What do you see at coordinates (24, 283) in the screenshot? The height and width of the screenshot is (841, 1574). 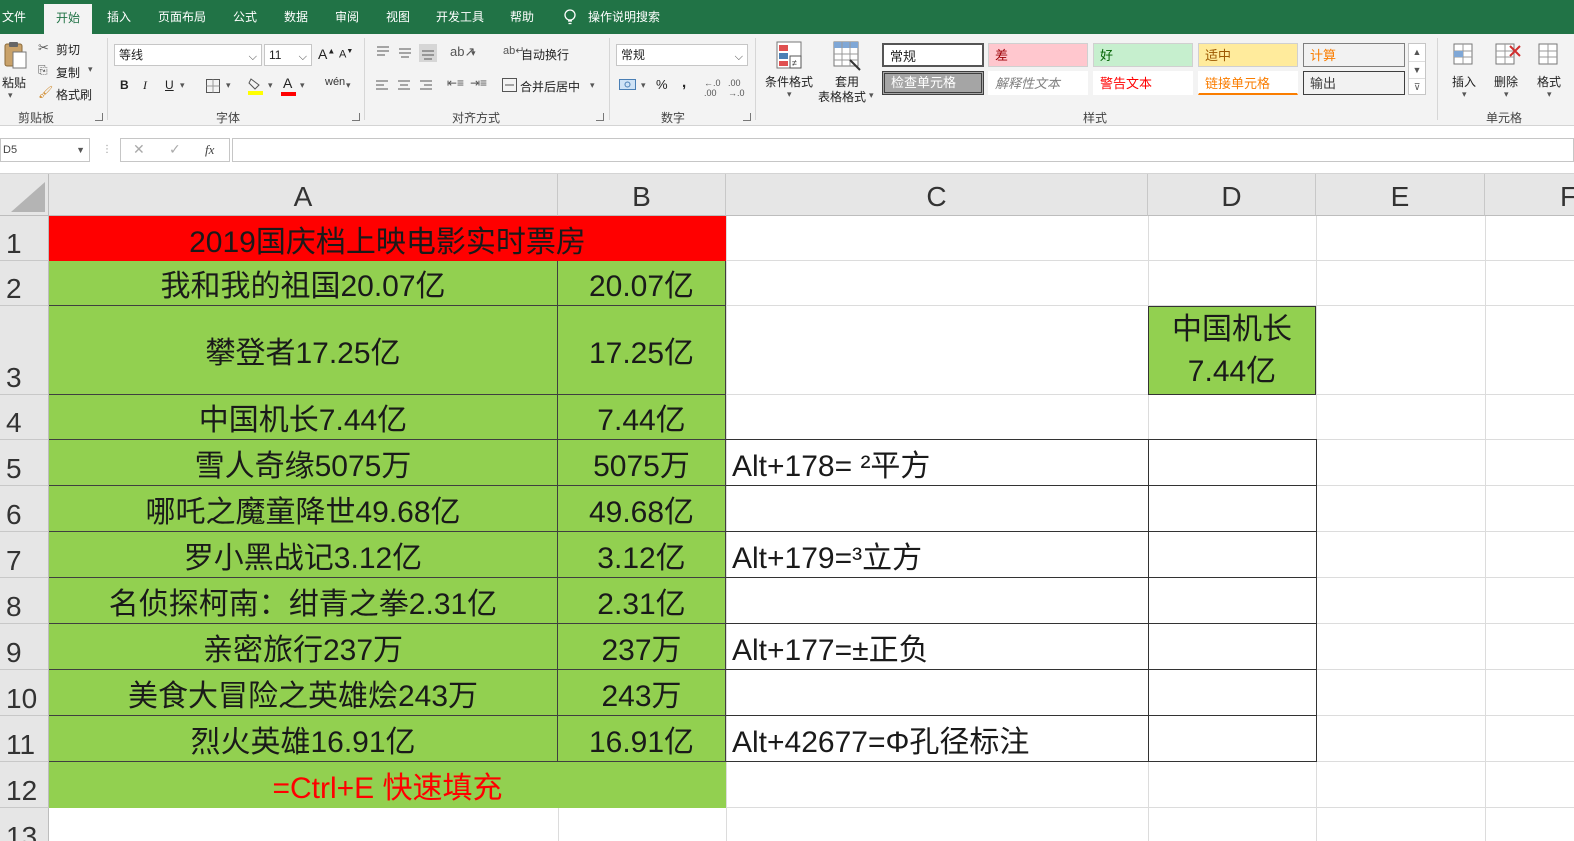 I see `row-header-2: 2` at bounding box center [24, 283].